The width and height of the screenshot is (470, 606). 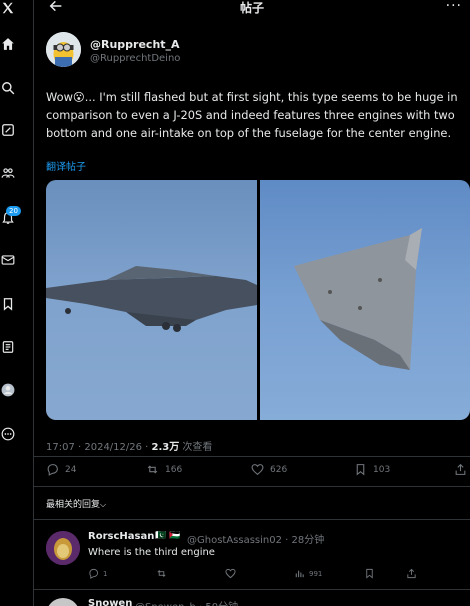 I want to click on reply-count: 24, so click(x=71, y=469).